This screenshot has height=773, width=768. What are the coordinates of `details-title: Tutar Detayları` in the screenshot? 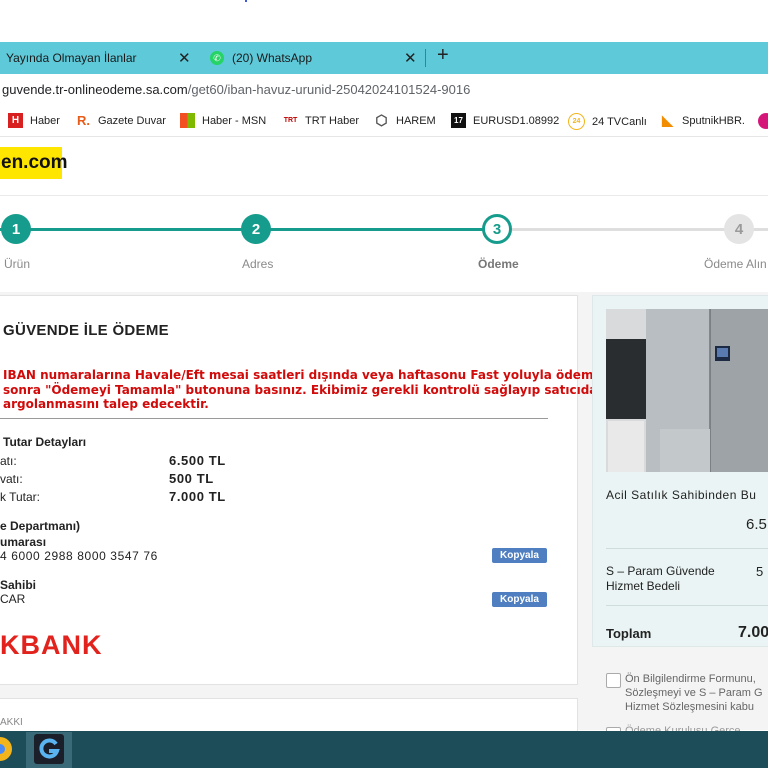 It's located at (45, 442).